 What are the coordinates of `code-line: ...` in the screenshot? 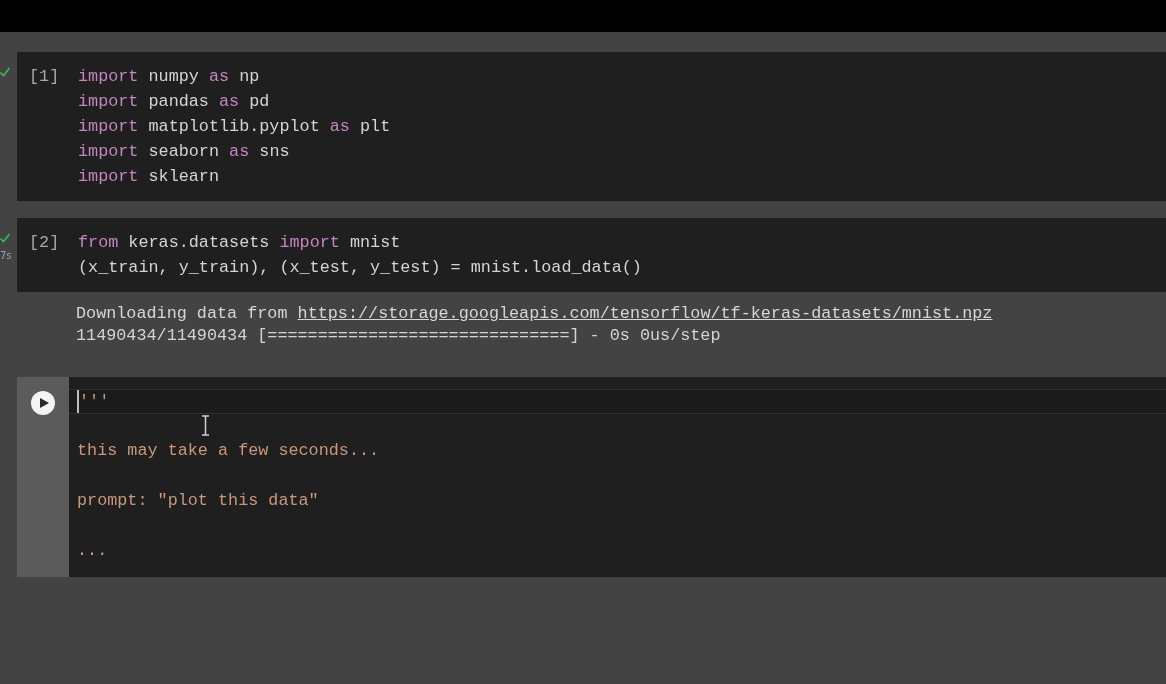 It's located at (92, 551).